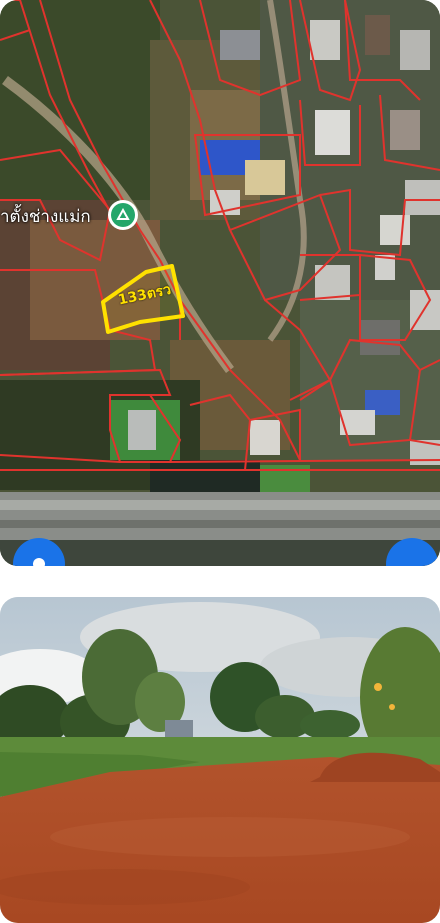  What do you see at coordinates (45, 217) in the screenshot?
I see `place-label: าตั้งช่างแม่ก` at bounding box center [45, 217].